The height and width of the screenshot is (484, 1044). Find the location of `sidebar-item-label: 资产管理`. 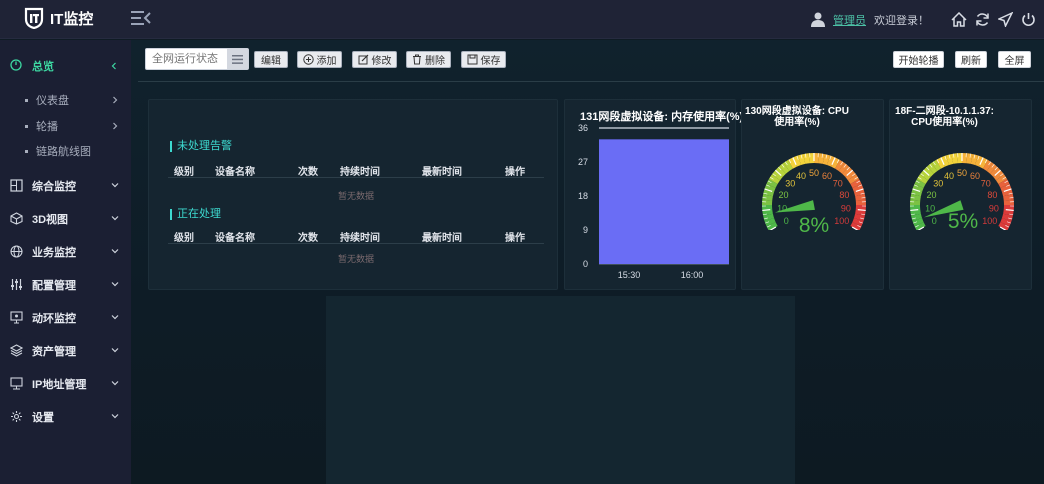

sidebar-item-label: 资产管理 is located at coordinates (54, 352).